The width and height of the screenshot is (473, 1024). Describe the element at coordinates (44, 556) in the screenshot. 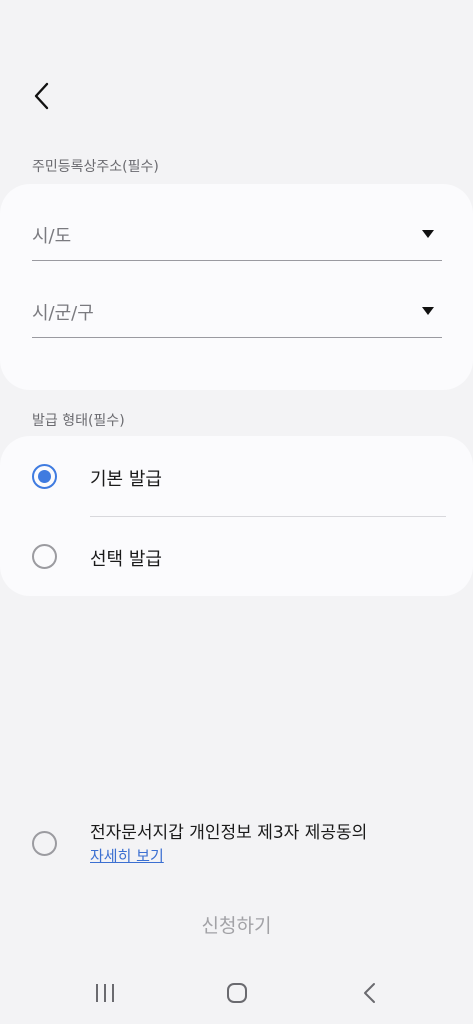

I see `radio-button-selective` at that location.